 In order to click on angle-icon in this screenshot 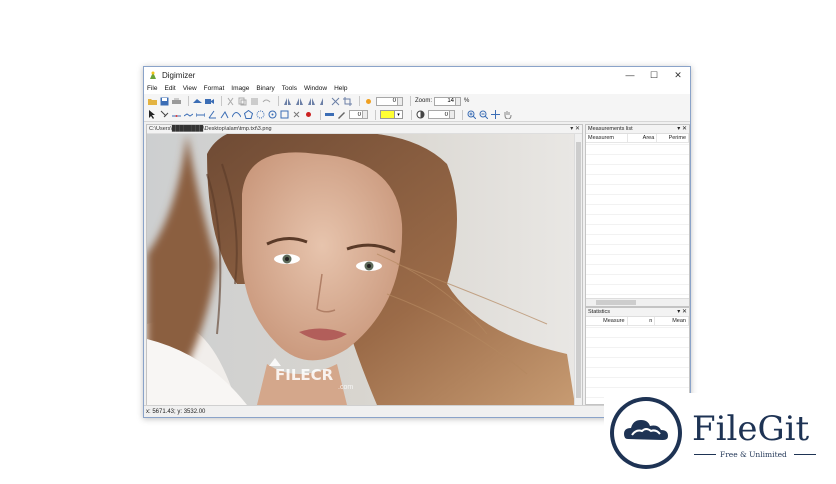, I will do `click(212, 114)`.